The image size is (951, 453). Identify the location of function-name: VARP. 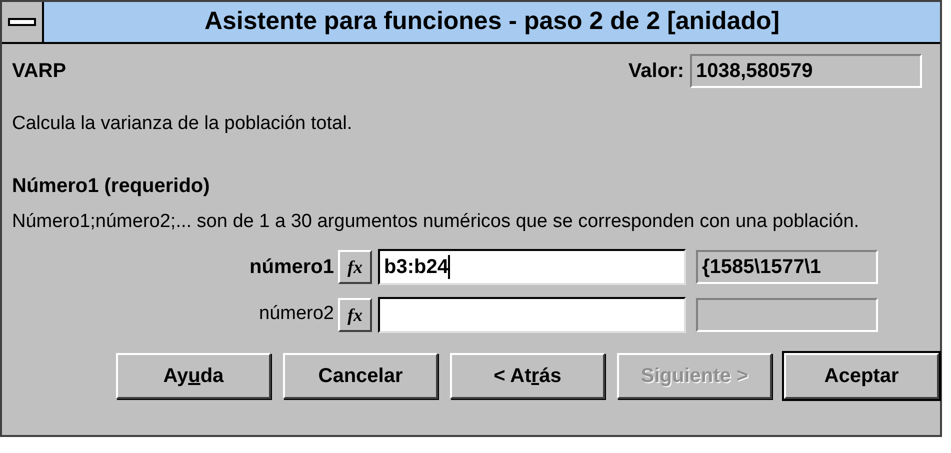
(39, 71).